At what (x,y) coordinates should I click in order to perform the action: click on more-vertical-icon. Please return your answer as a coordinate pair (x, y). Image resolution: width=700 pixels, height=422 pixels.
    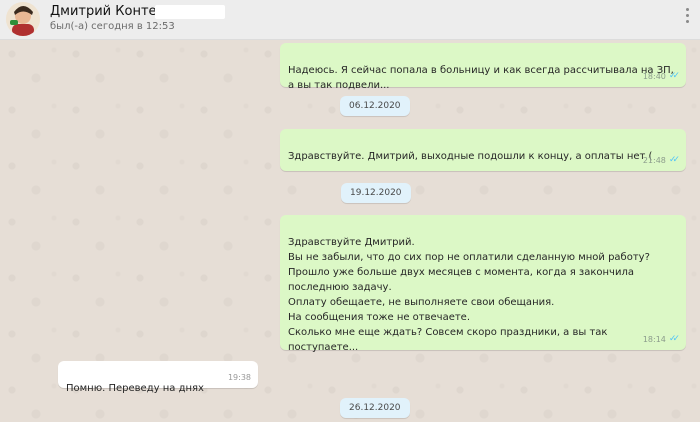
    Looking at the image, I should click on (688, 17).